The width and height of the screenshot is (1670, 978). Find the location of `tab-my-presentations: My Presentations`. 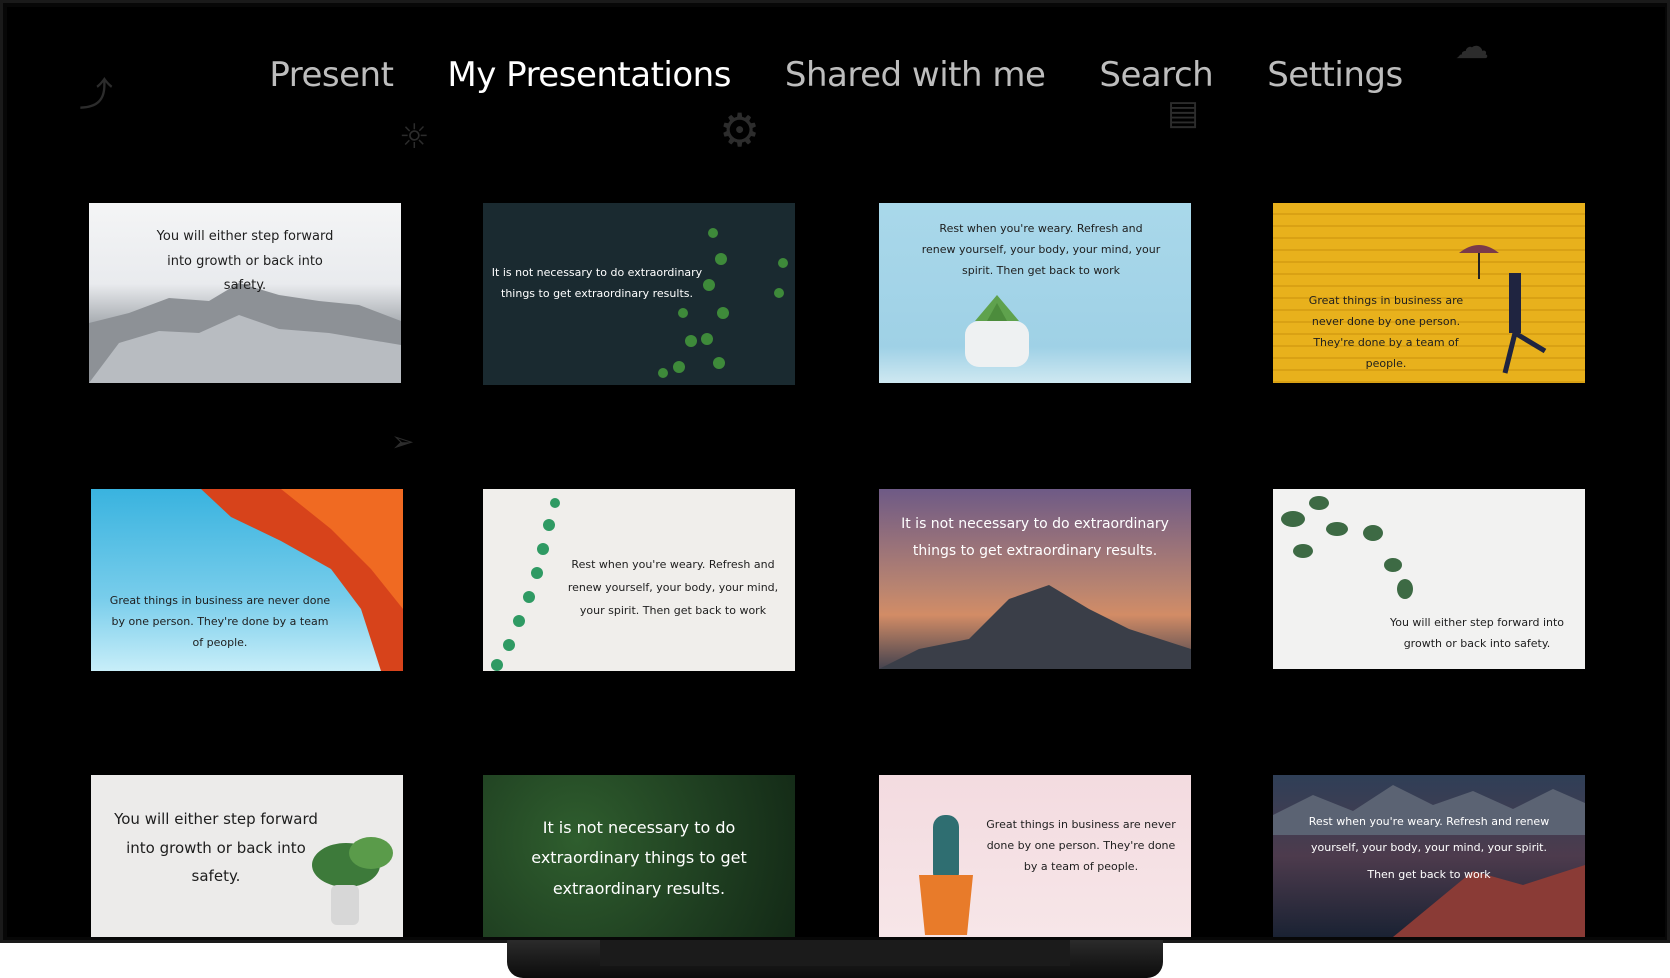

tab-my-presentations: My Presentations is located at coordinates (589, 75).